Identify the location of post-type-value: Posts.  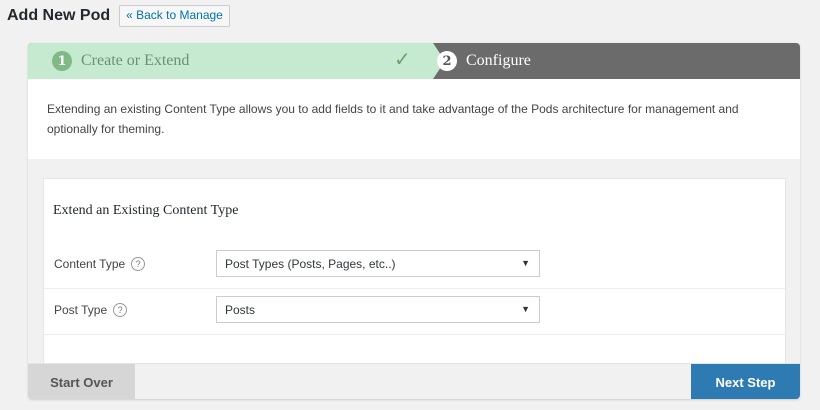
(240, 309).